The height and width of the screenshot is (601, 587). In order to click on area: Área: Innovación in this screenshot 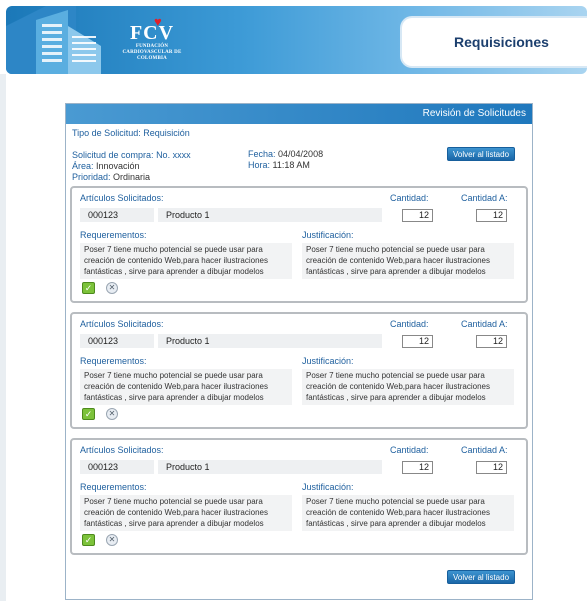, I will do `click(106, 166)`.